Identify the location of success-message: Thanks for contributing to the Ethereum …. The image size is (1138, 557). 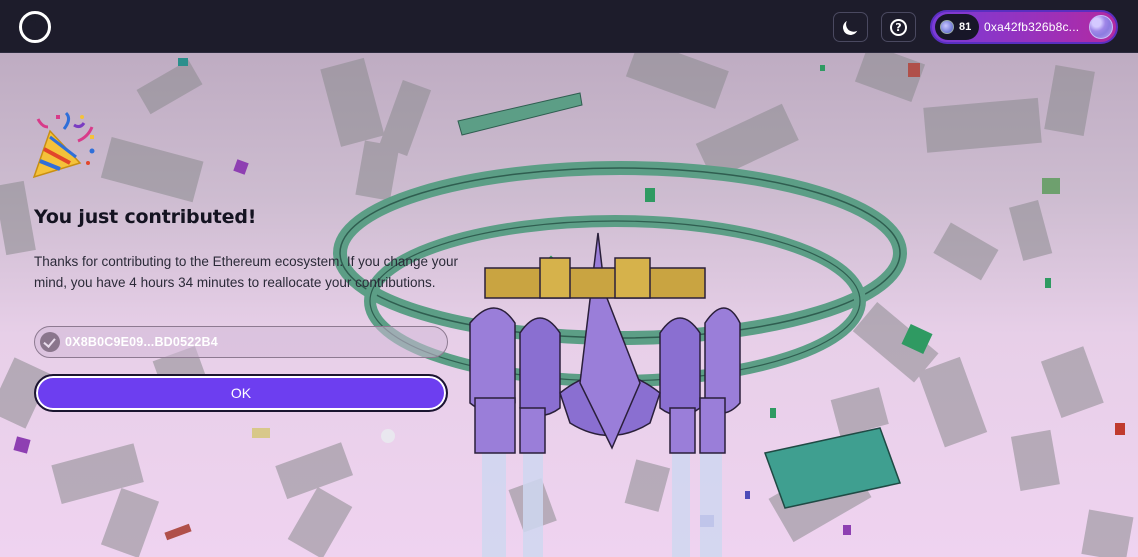
(246, 272).